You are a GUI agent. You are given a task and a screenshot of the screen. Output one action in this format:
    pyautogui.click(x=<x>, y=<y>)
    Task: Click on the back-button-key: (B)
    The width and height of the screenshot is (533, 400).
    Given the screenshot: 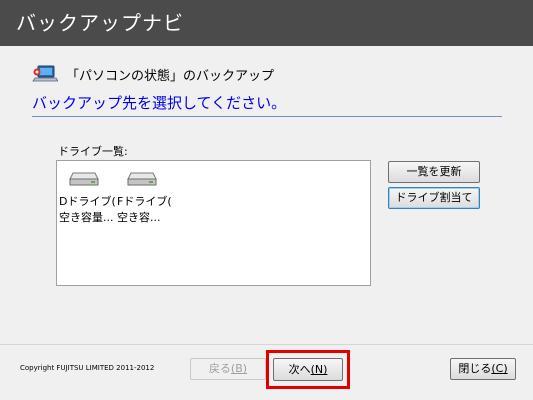 What is the action you would take?
    pyautogui.click(x=239, y=368)
    